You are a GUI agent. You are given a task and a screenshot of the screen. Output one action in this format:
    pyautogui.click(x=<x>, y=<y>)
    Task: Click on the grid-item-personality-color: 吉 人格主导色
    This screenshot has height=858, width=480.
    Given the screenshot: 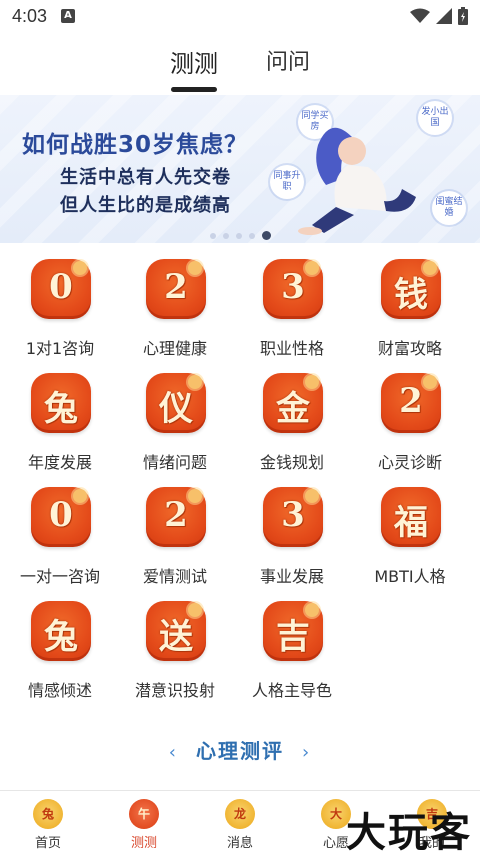 What is the action you would take?
    pyautogui.click(x=292, y=652)
    